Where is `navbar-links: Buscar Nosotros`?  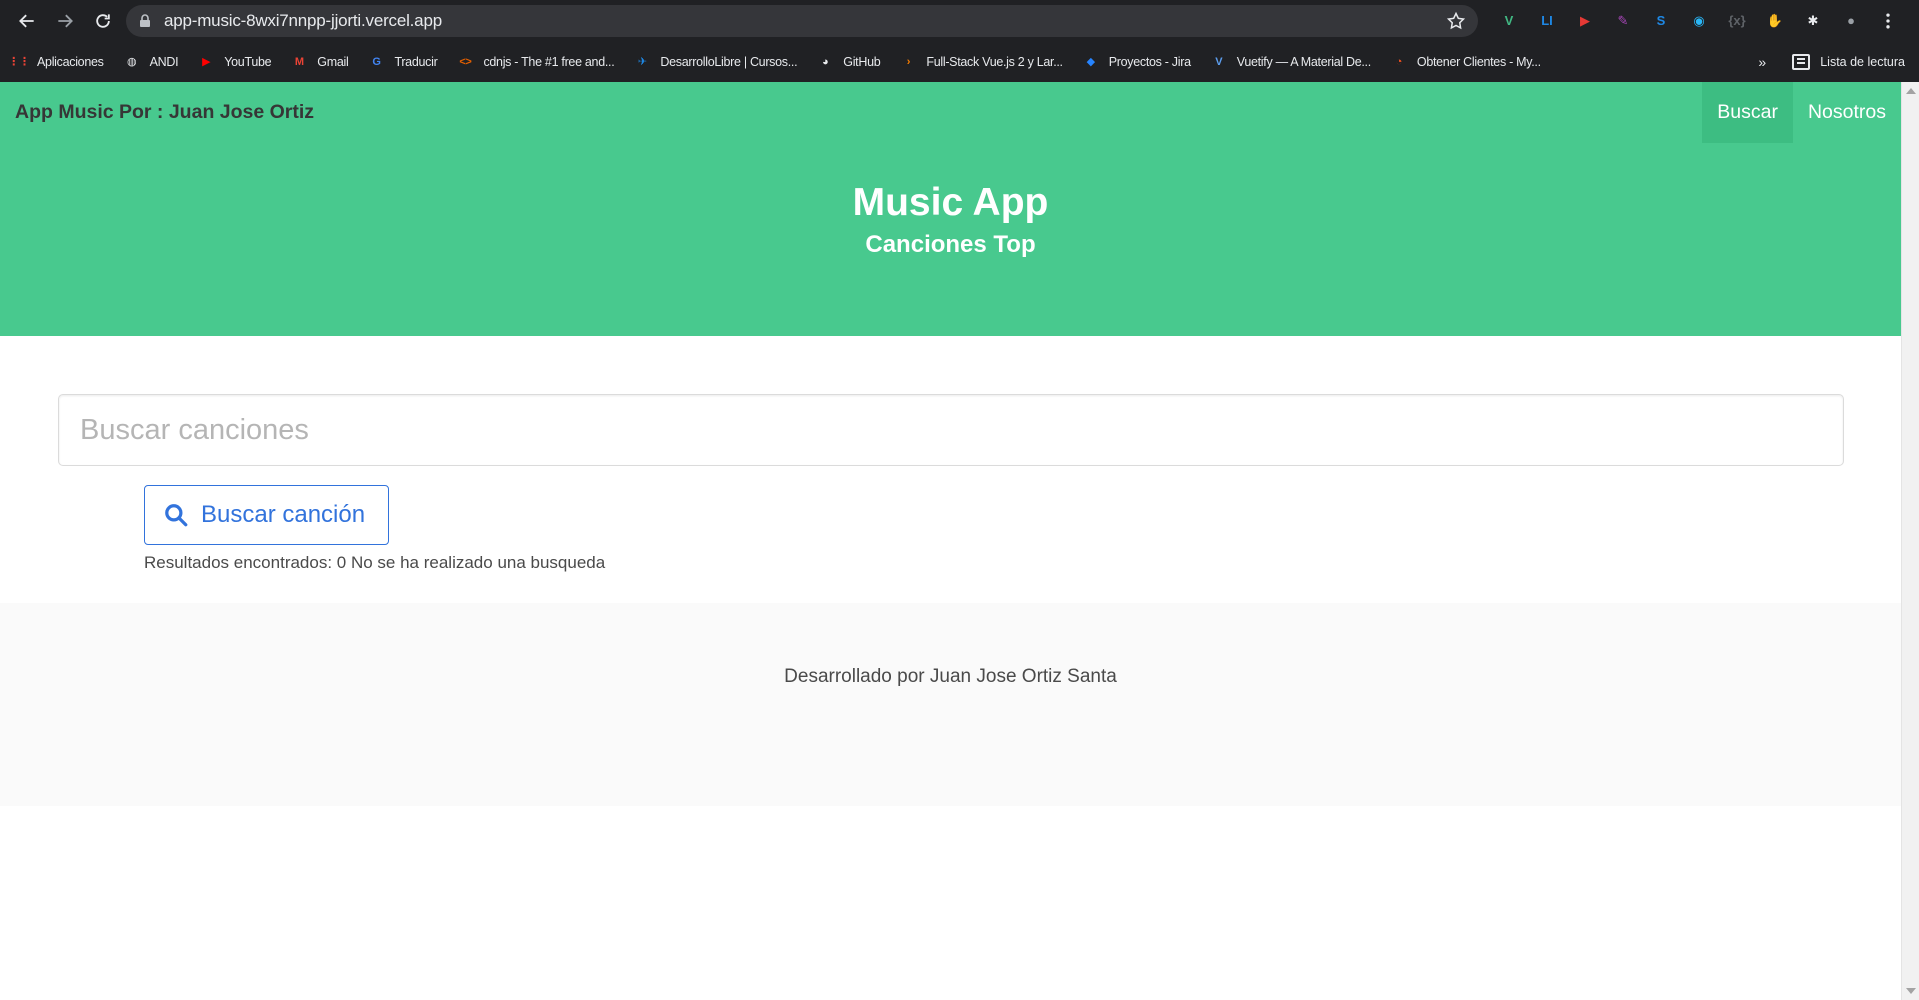
navbar-links: Buscar Nosotros is located at coordinates (1801, 112).